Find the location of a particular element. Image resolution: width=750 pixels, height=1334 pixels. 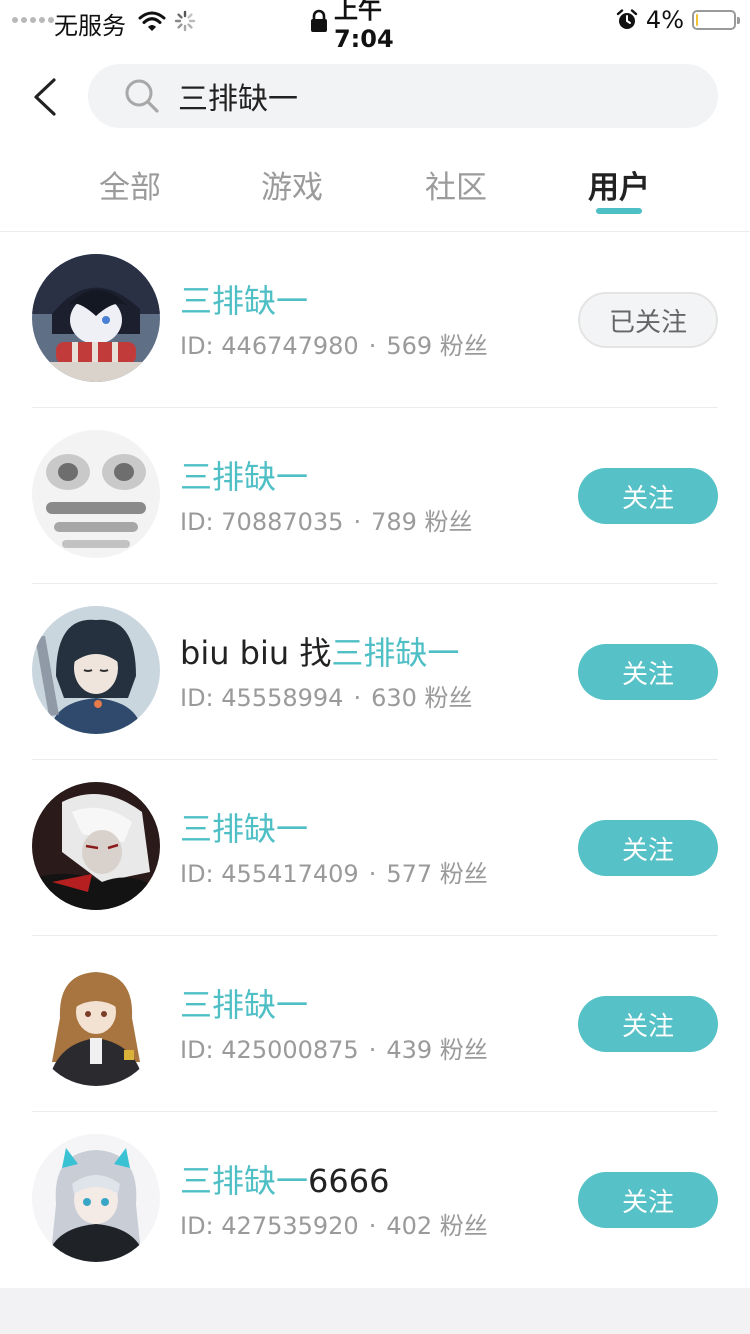

user-meta: ID: 70887035 · 789 粉丝 is located at coordinates (326, 519).